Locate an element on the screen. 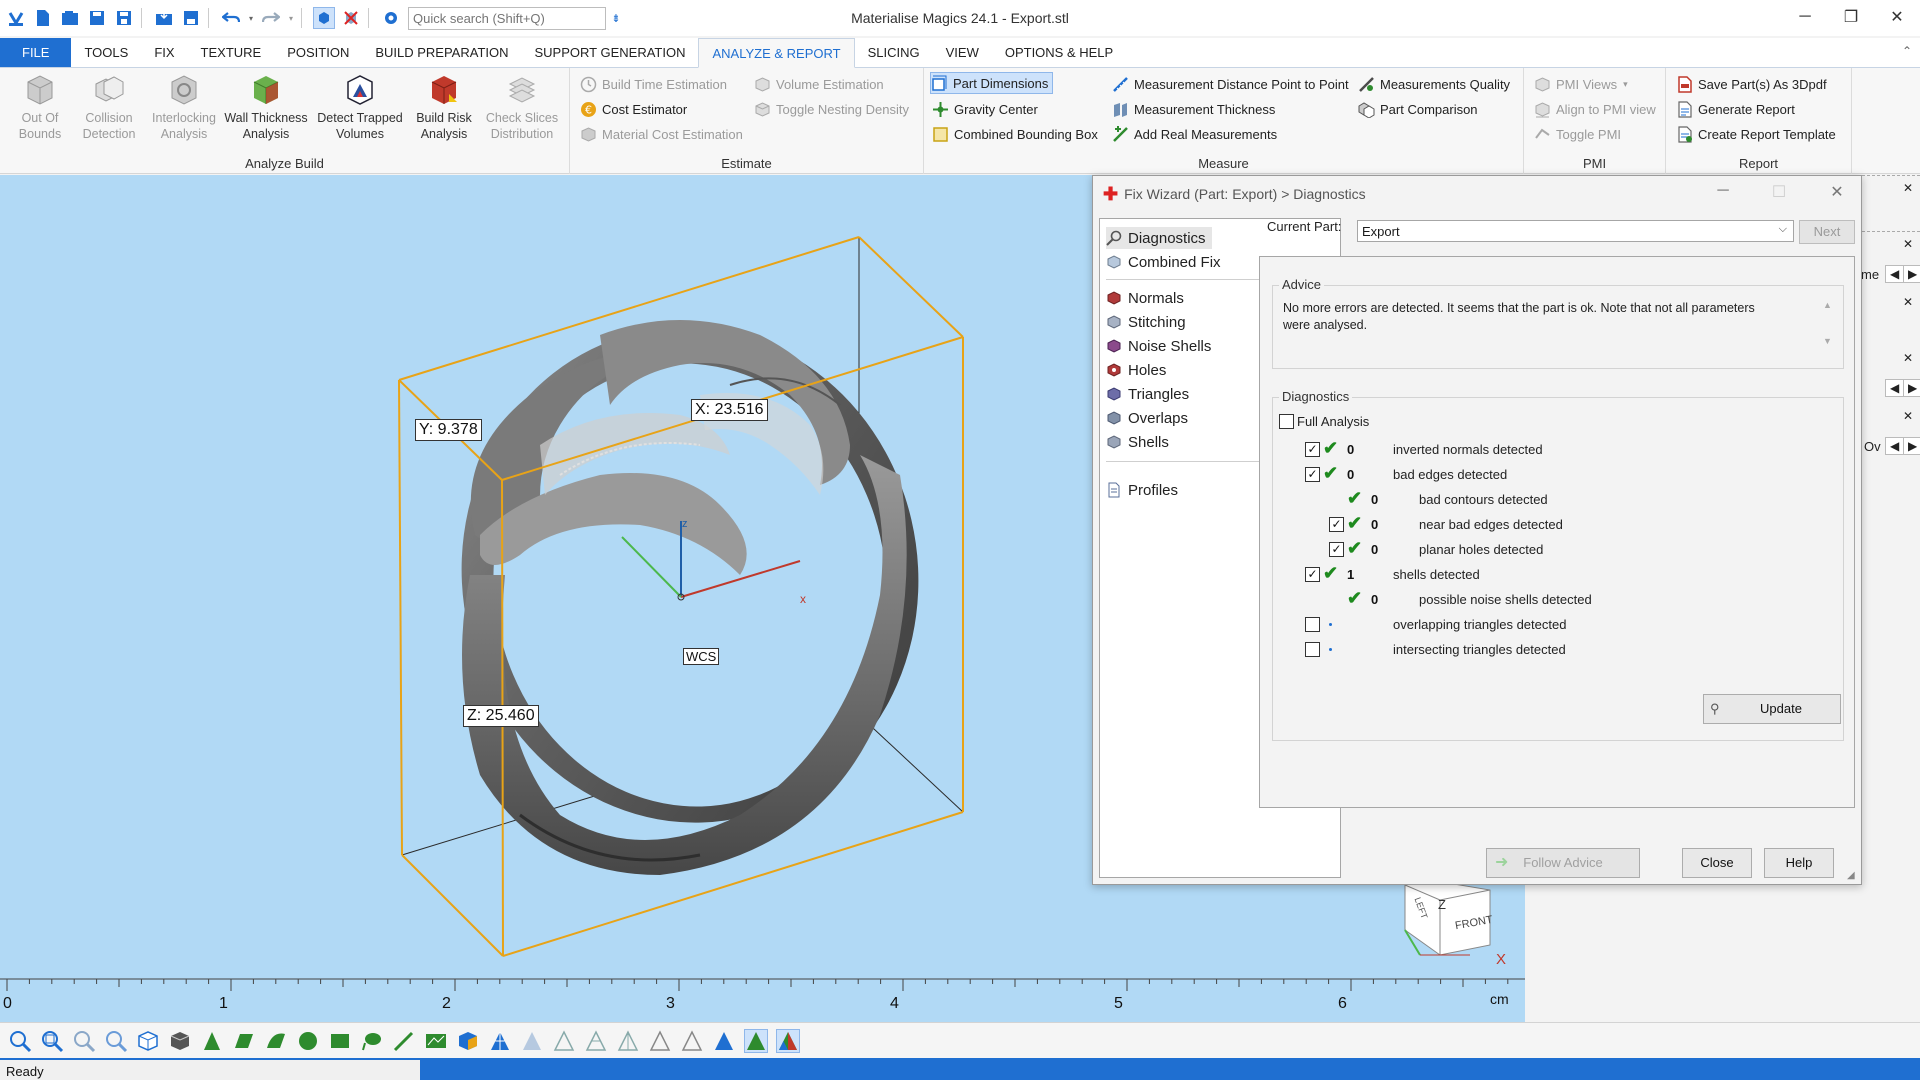 Image resolution: width=1920 pixels, height=1080 pixels. panel-close-icon-2: ✕ is located at coordinates (1908, 244).